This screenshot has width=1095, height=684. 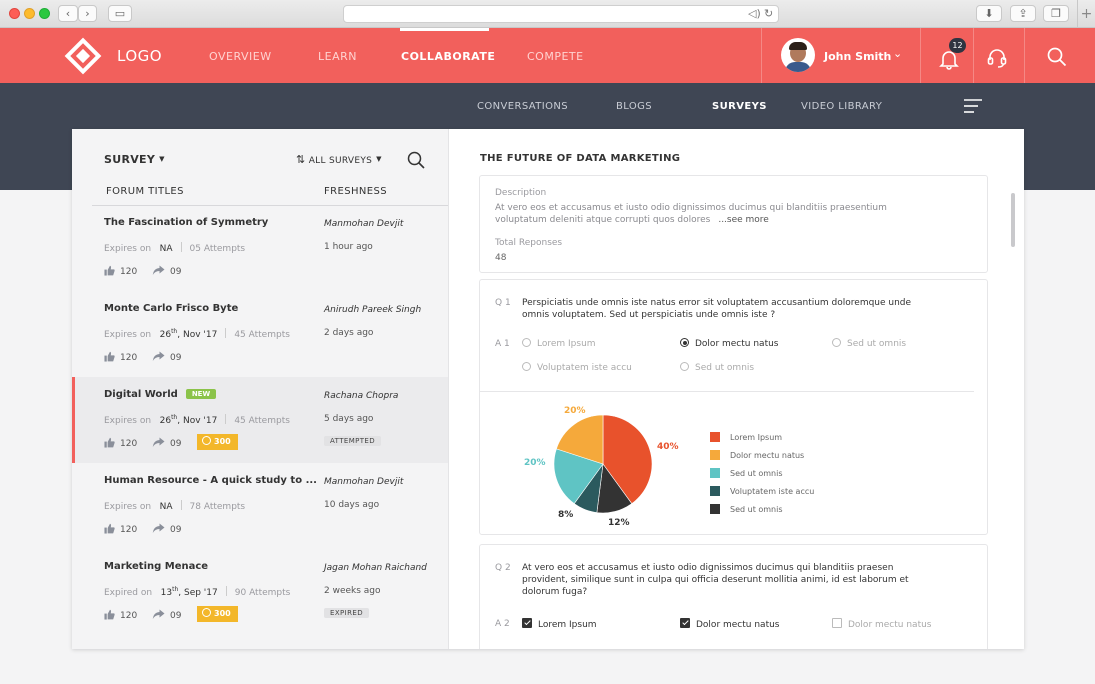 What do you see at coordinates (339, 159) in the screenshot?
I see `all-surveys-filter: ⇅ ALL SURVEYS ▼` at bounding box center [339, 159].